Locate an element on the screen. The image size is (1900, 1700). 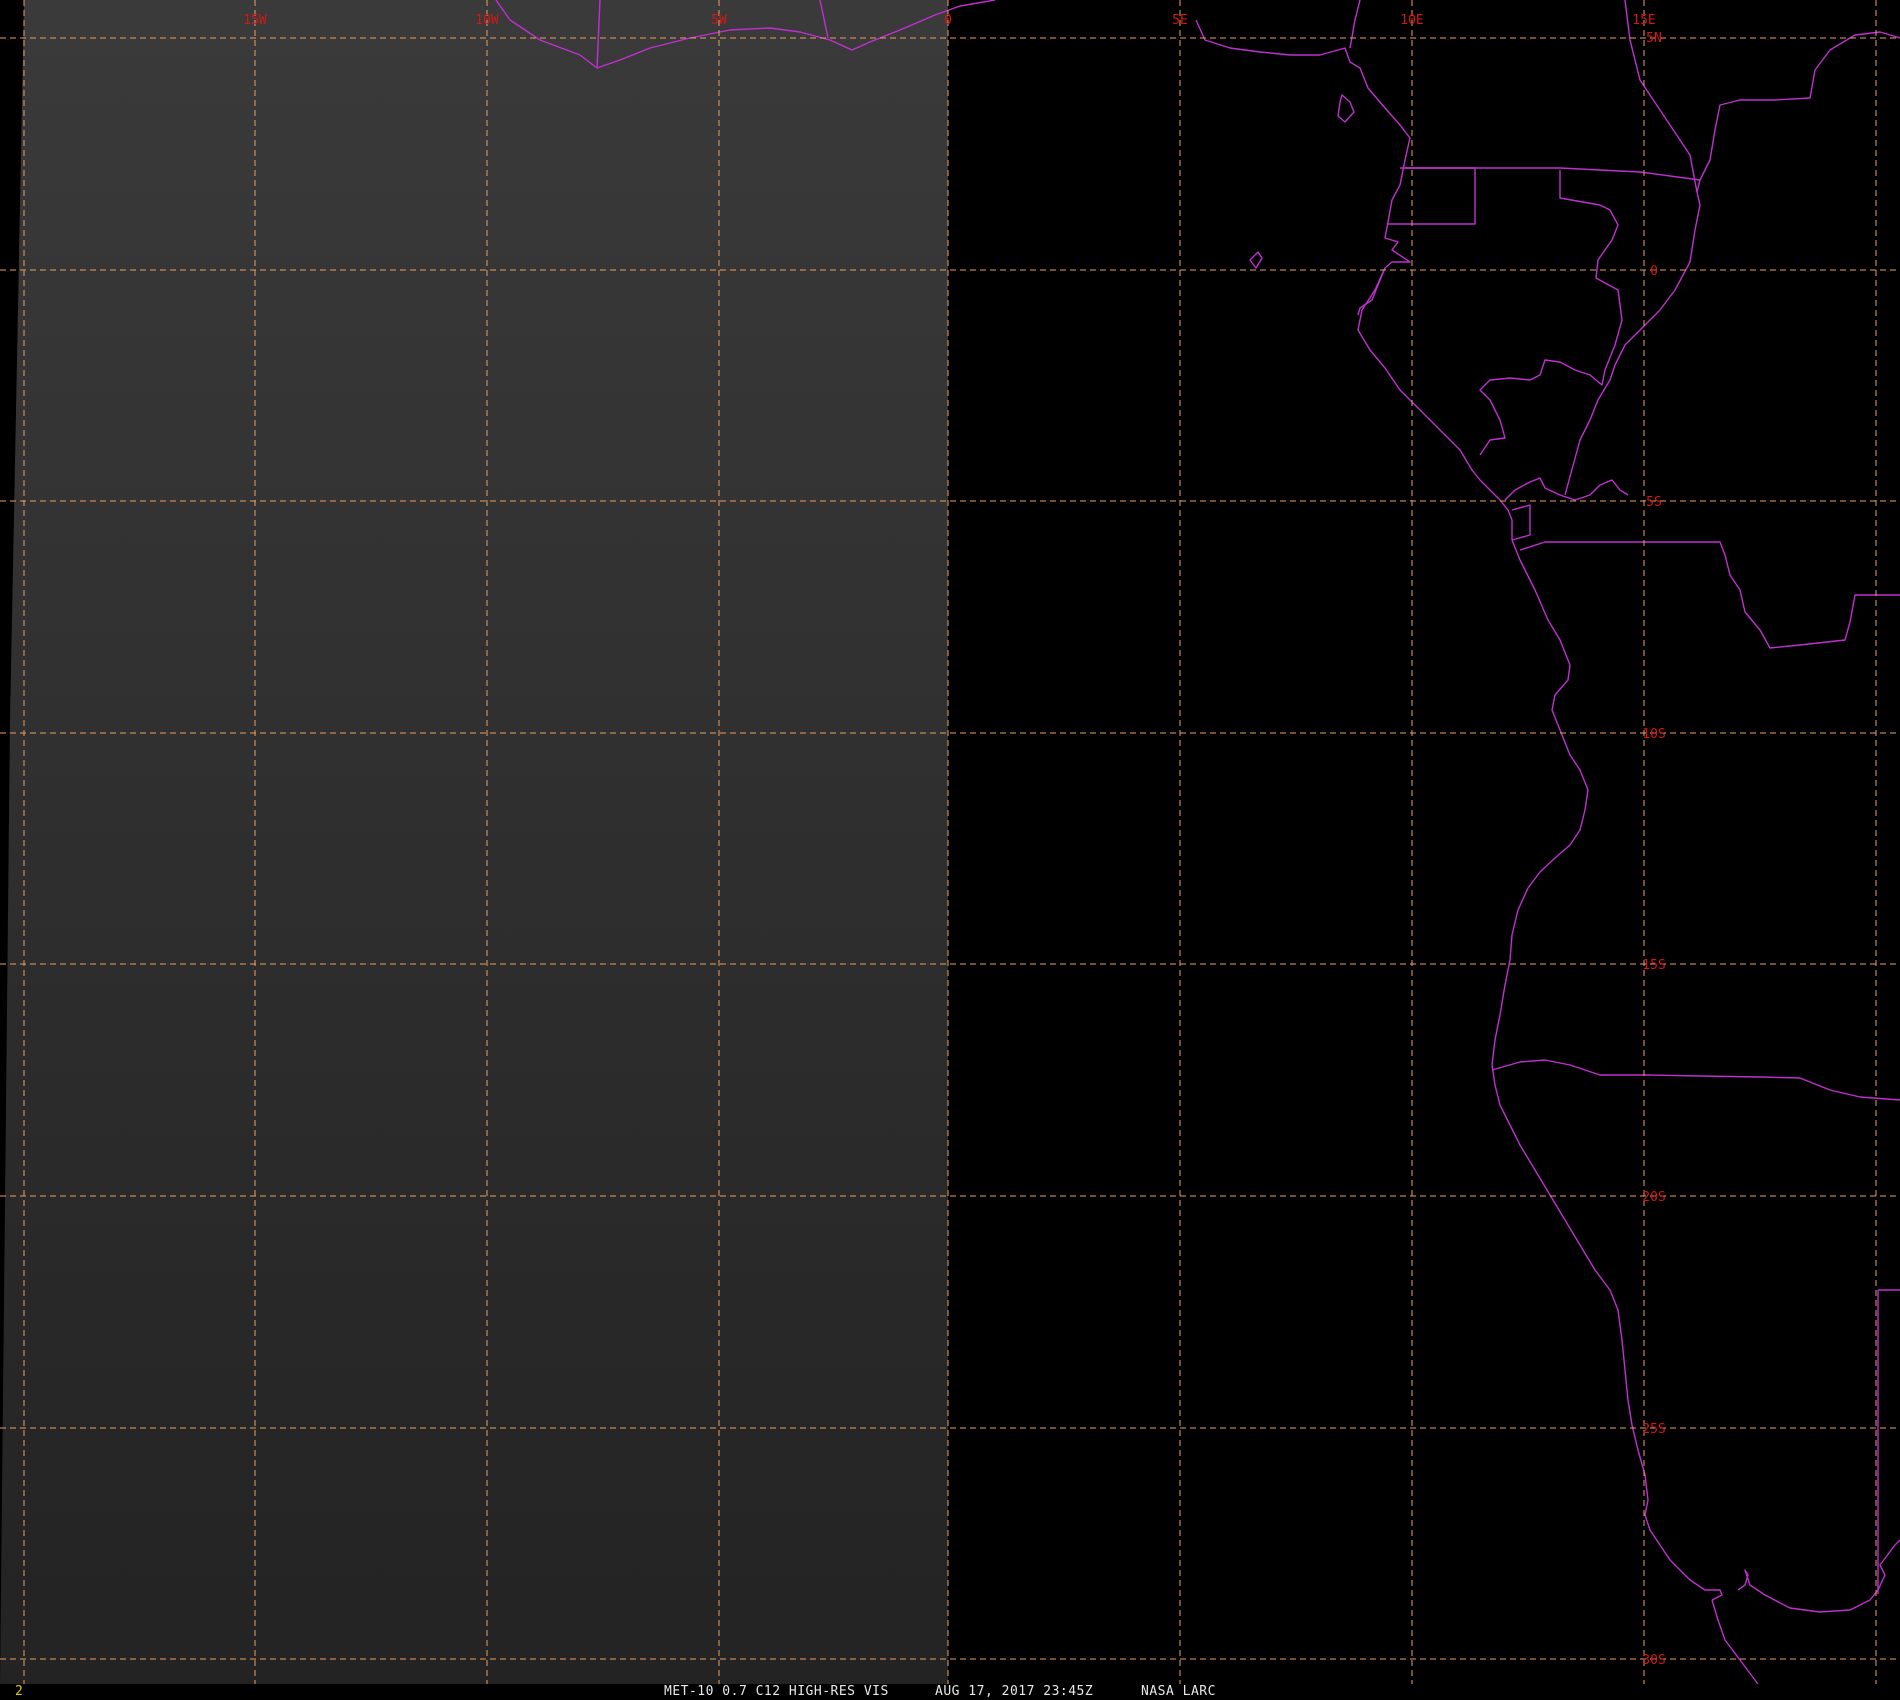
lon-label-15E: 15E is located at coordinates (1643, 20).